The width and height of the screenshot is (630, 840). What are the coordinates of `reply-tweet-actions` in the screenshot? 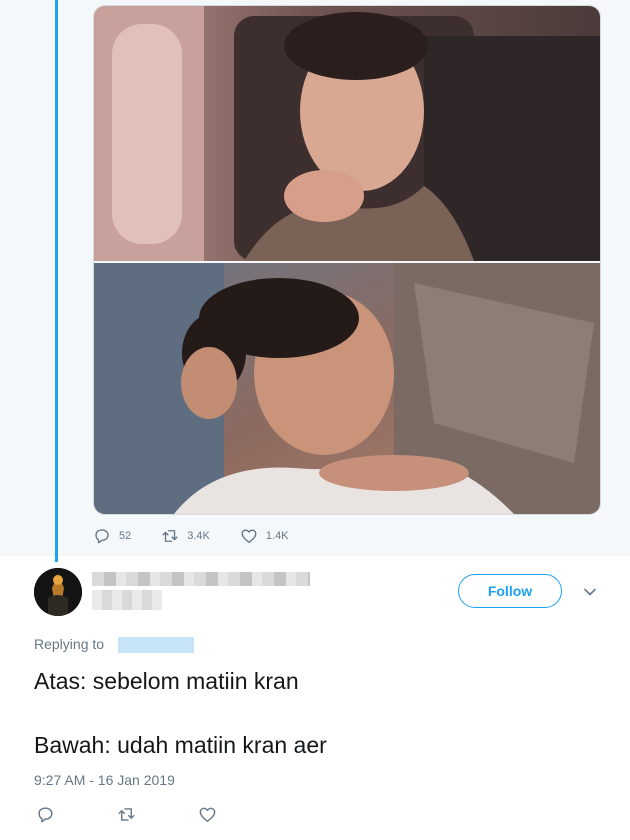 It's located at (157, 814).